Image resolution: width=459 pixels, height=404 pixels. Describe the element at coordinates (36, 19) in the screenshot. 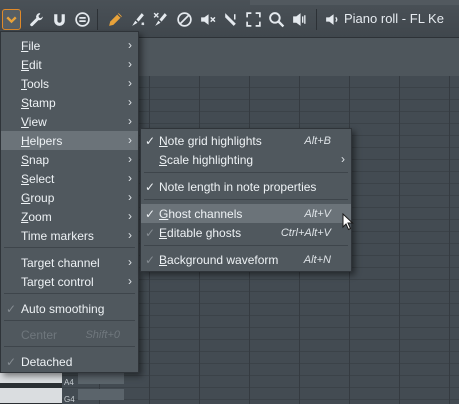

I see `wrench-button` at that location.